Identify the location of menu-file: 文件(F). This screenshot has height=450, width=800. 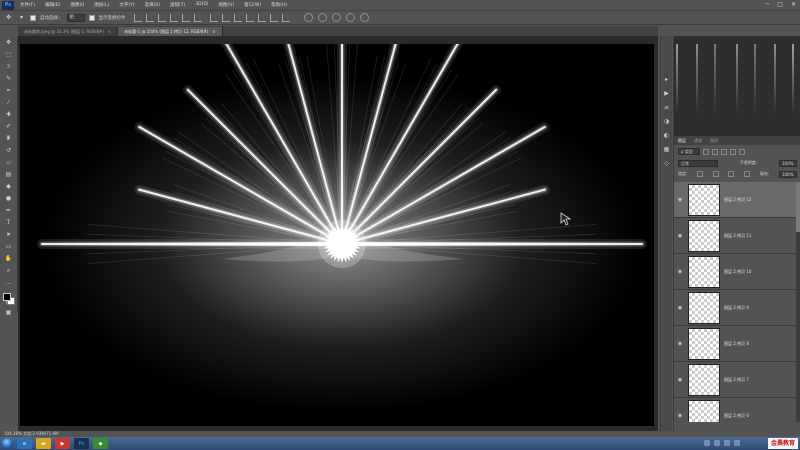
(27, 5).